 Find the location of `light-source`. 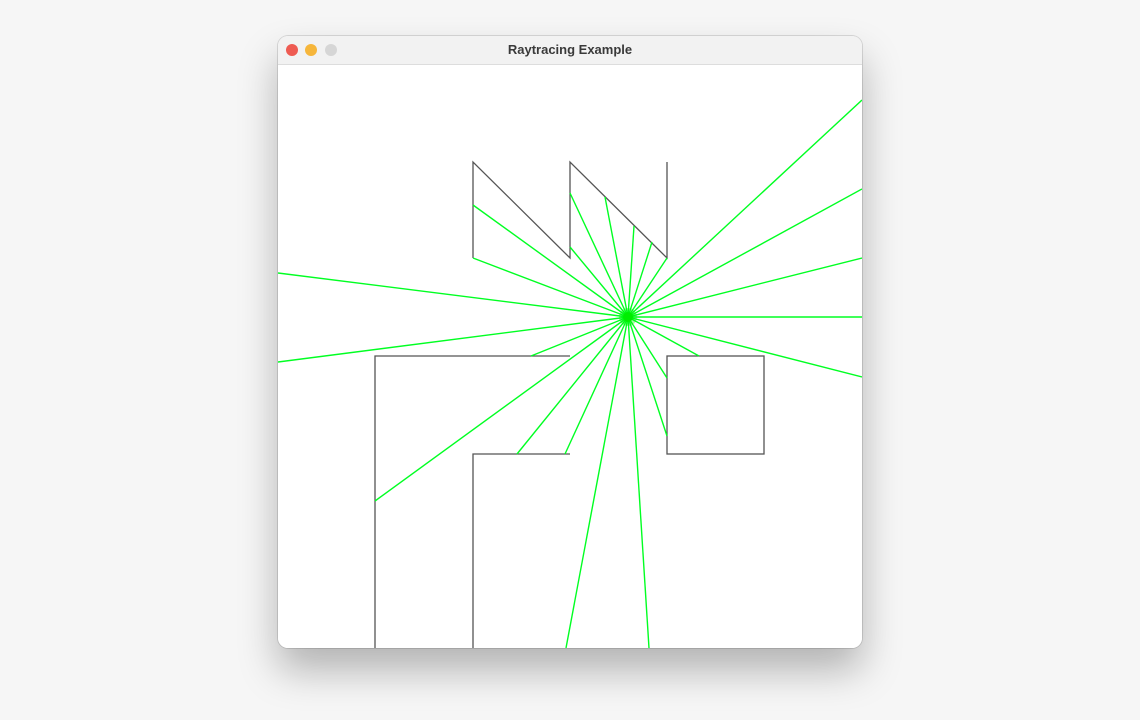

light-source is located at coordinates (628, 317).